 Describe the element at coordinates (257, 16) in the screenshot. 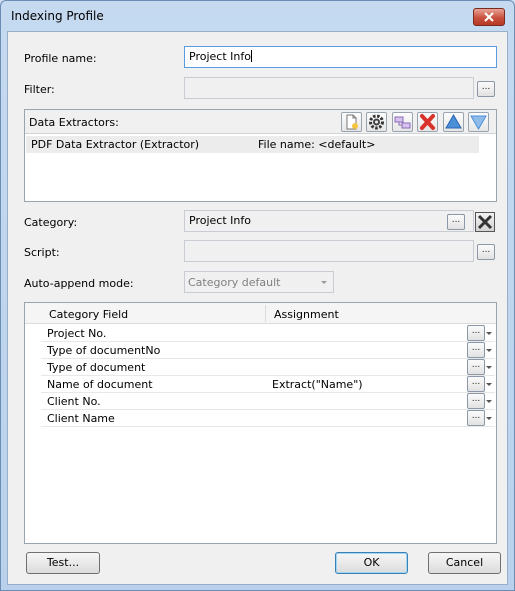

I see `title-bar: Indexing Profile` at that location.